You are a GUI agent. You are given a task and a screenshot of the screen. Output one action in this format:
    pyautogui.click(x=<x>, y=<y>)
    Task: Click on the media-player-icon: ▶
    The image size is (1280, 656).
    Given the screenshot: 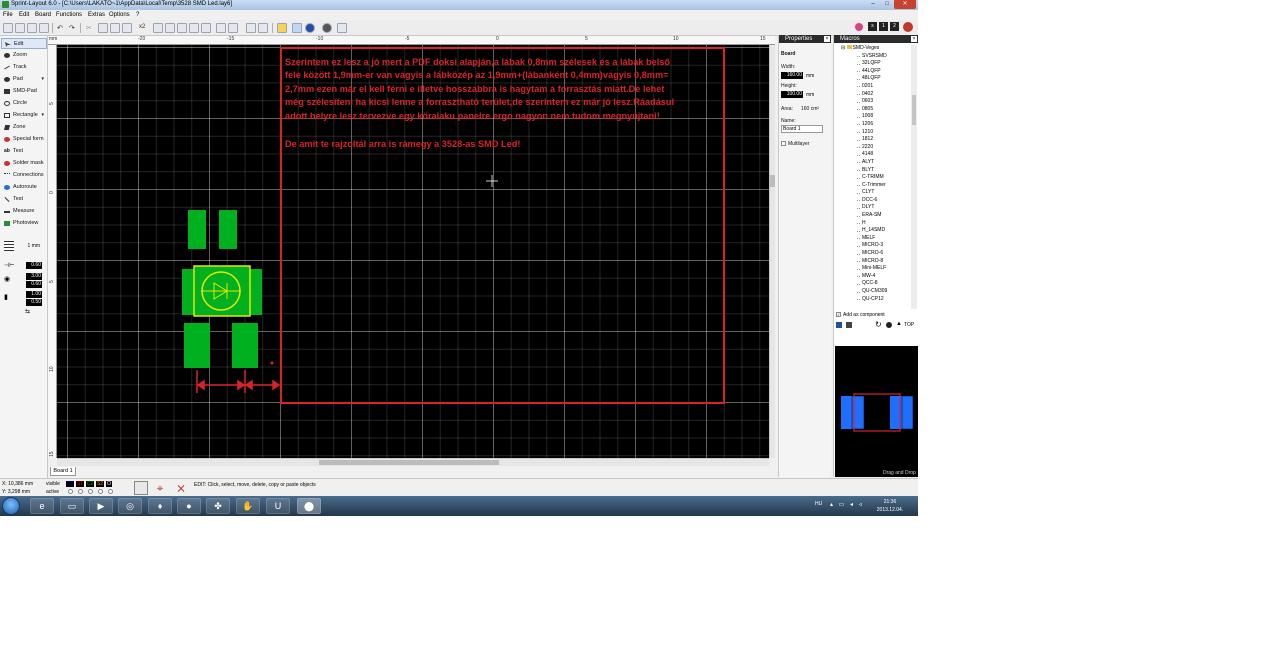 What is the action you would take?
    pyautogui.click(x=101, y=506)
    